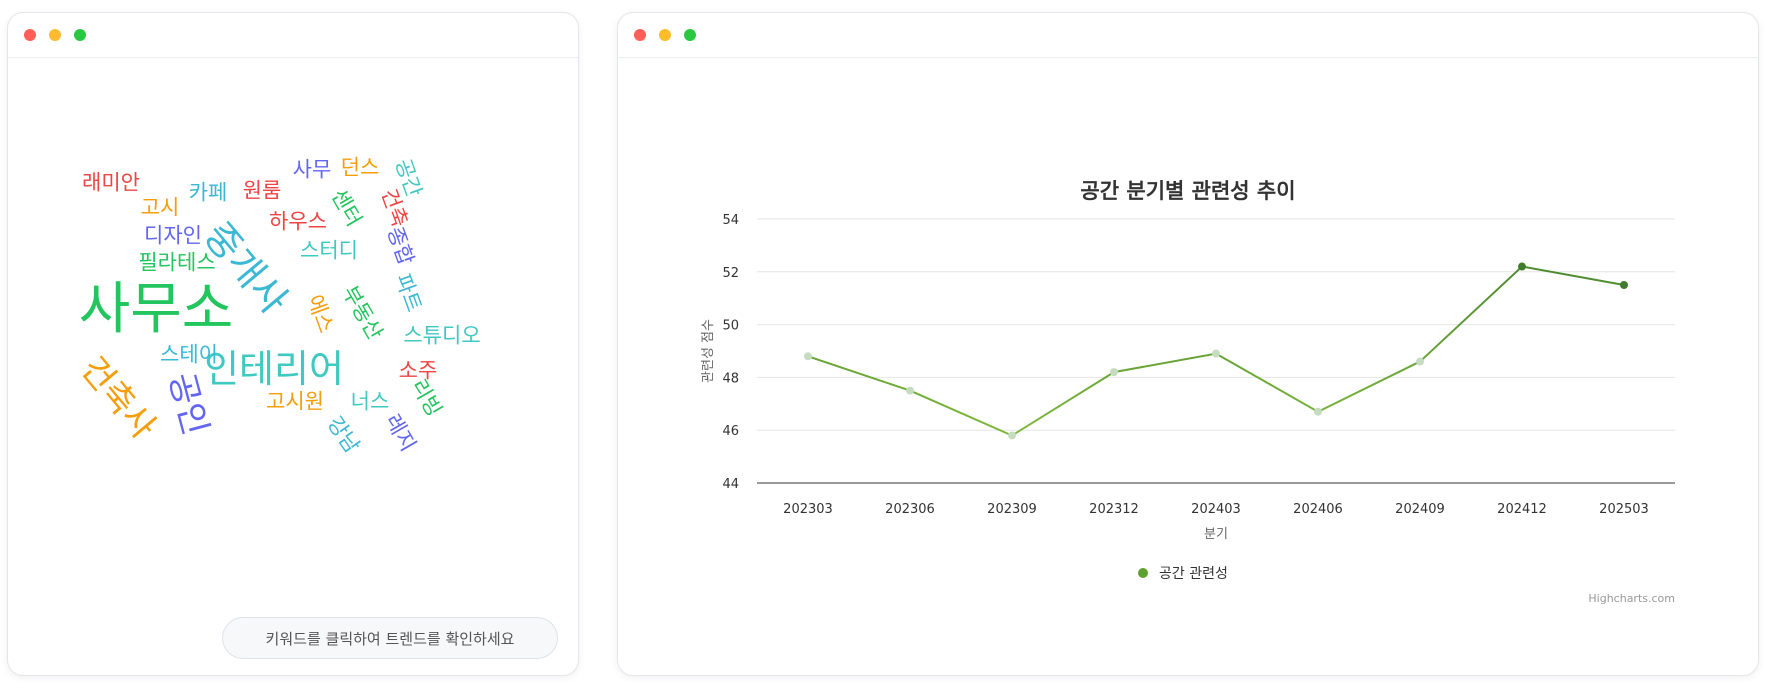  Describe the element at coordinates (426, 397) in the screenshot. I see `word-cloud-keyword: 리빙` at that location.